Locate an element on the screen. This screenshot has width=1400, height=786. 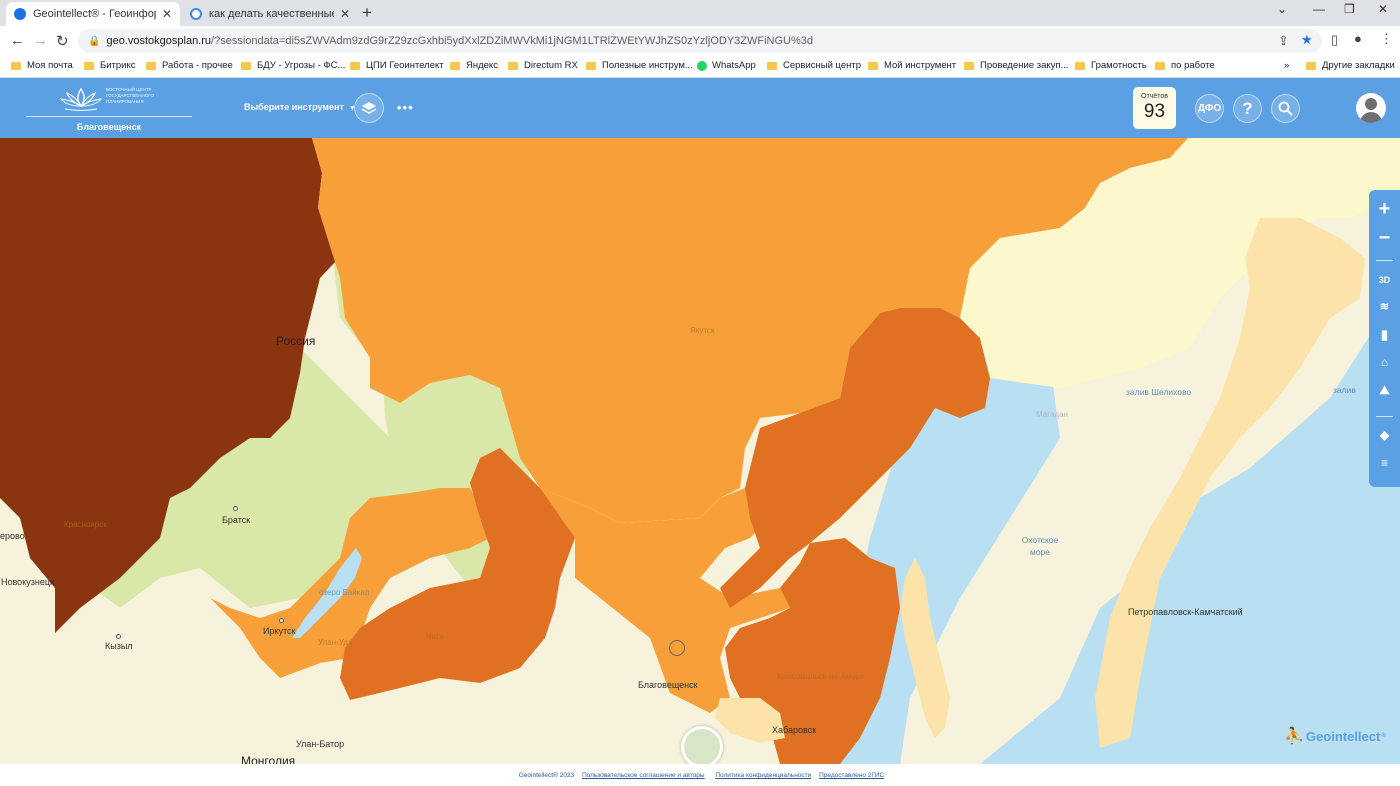
label-novokuznetsk: Новокузнецк is located at coordinates (27, 582).